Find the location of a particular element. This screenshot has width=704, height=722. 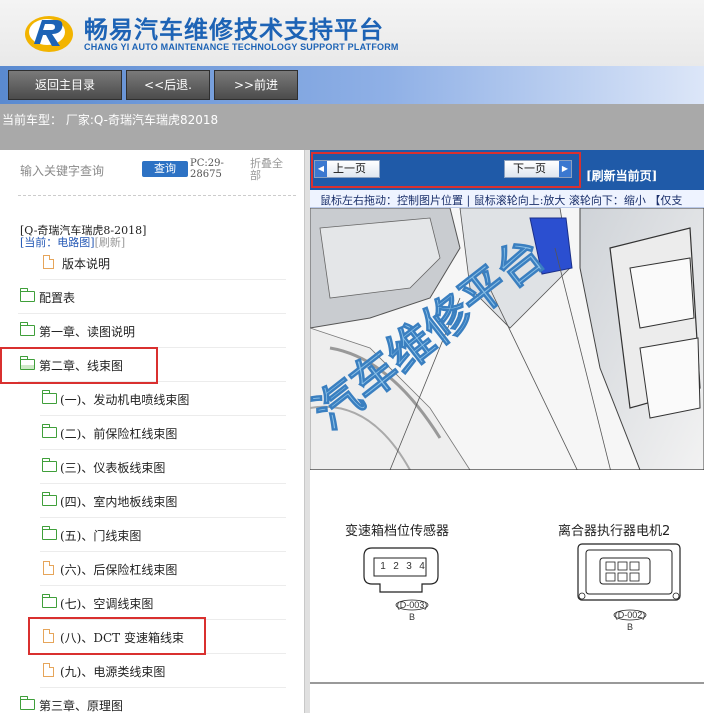

tree-item-label: (七)、空调线束图 is located at coordinates (107, 604).